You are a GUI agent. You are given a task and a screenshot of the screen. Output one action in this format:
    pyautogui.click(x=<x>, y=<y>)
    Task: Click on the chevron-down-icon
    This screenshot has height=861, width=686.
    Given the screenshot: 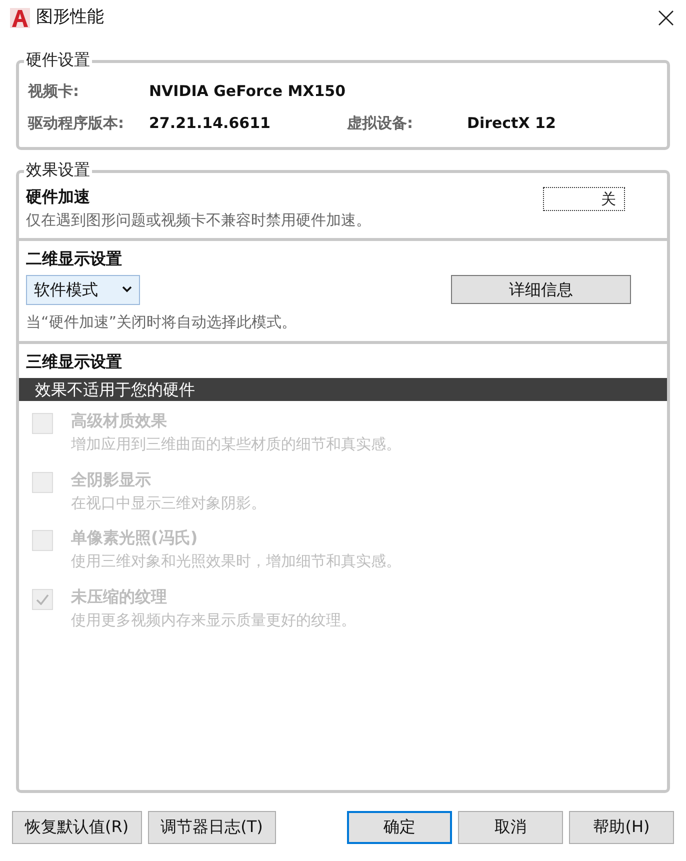 What is the action you would take?
    pyautogui.click(x=127, y=289)
    